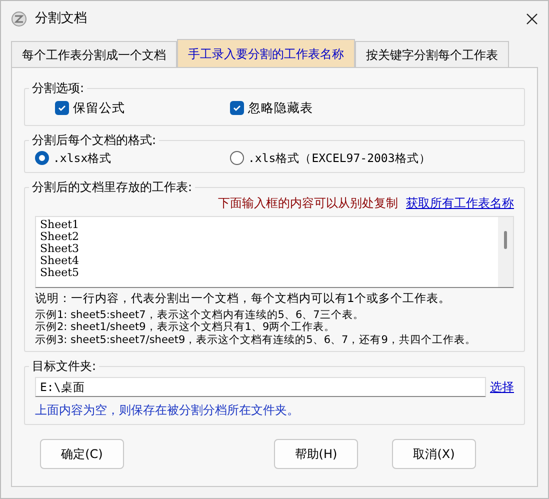  I want to click on get-sheet-names-link: 获取所有工作表名称, so click(460, 203).